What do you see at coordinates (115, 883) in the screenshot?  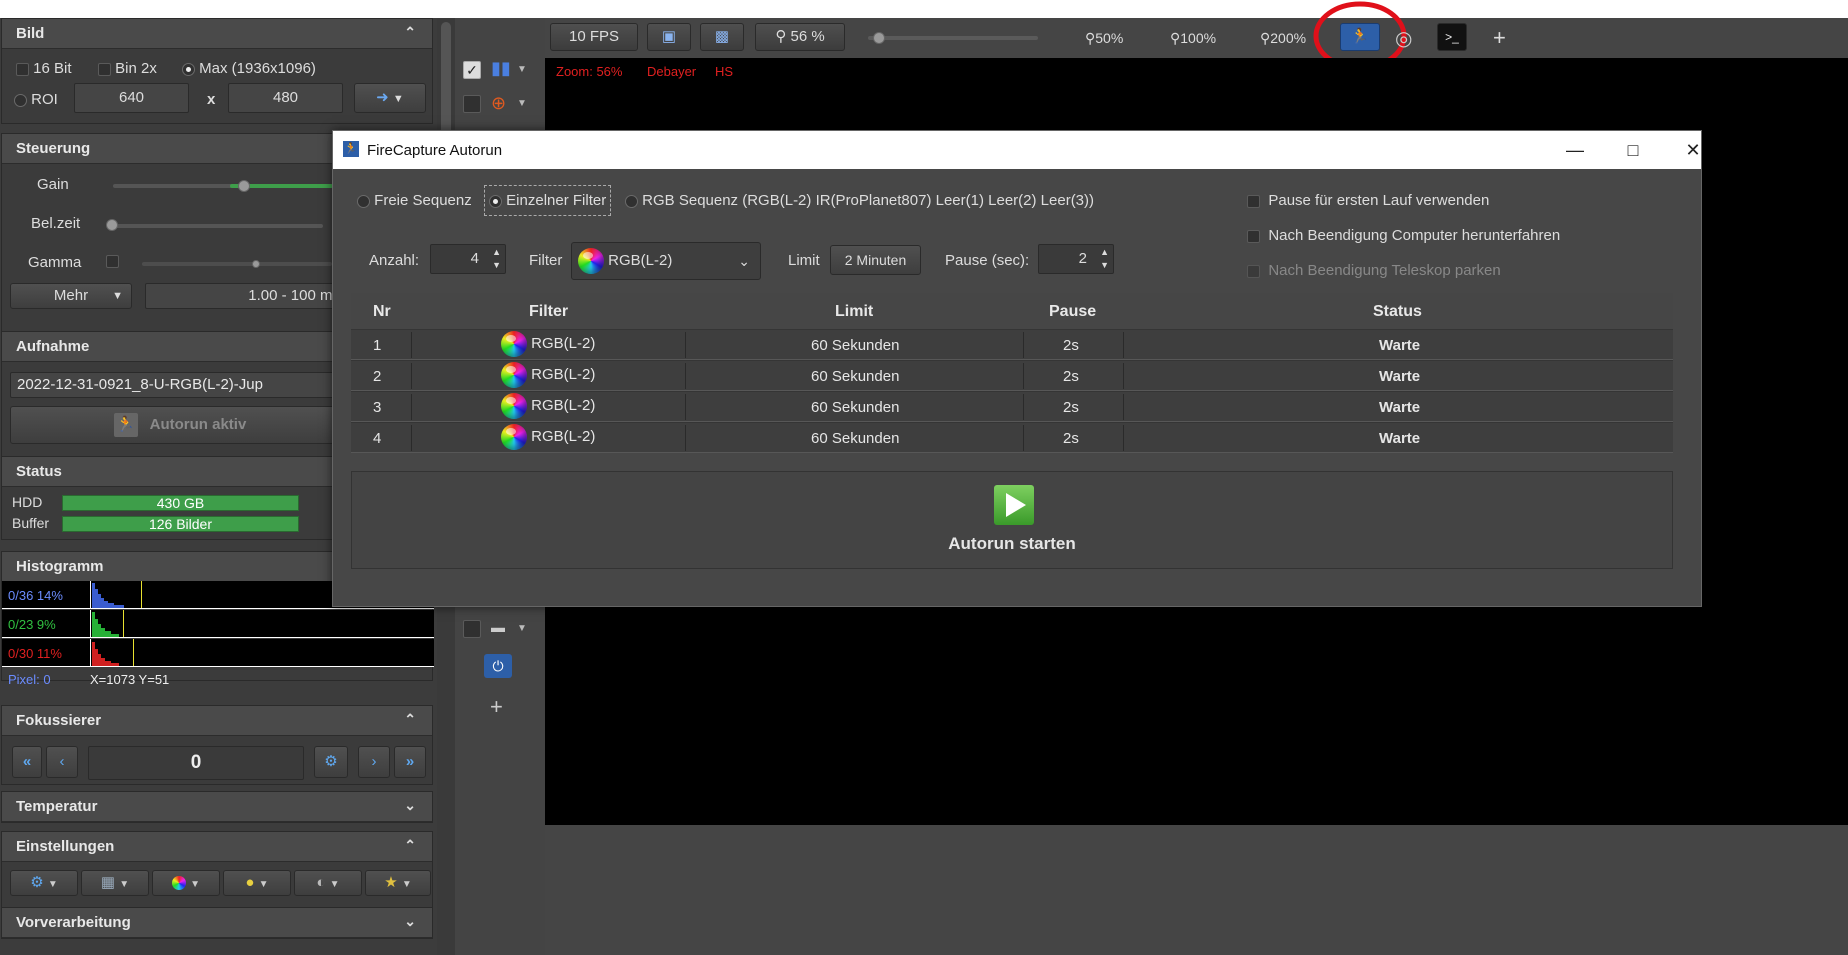 I see `settings-layout-dropdown: ▦ ▼` at bounding box center [115, 883].